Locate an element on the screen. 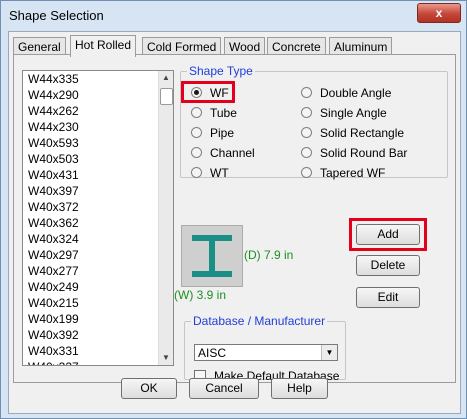 This screenshot has width=467, height=419. radio-label: Single Angle is located at coordinates (353, 113).